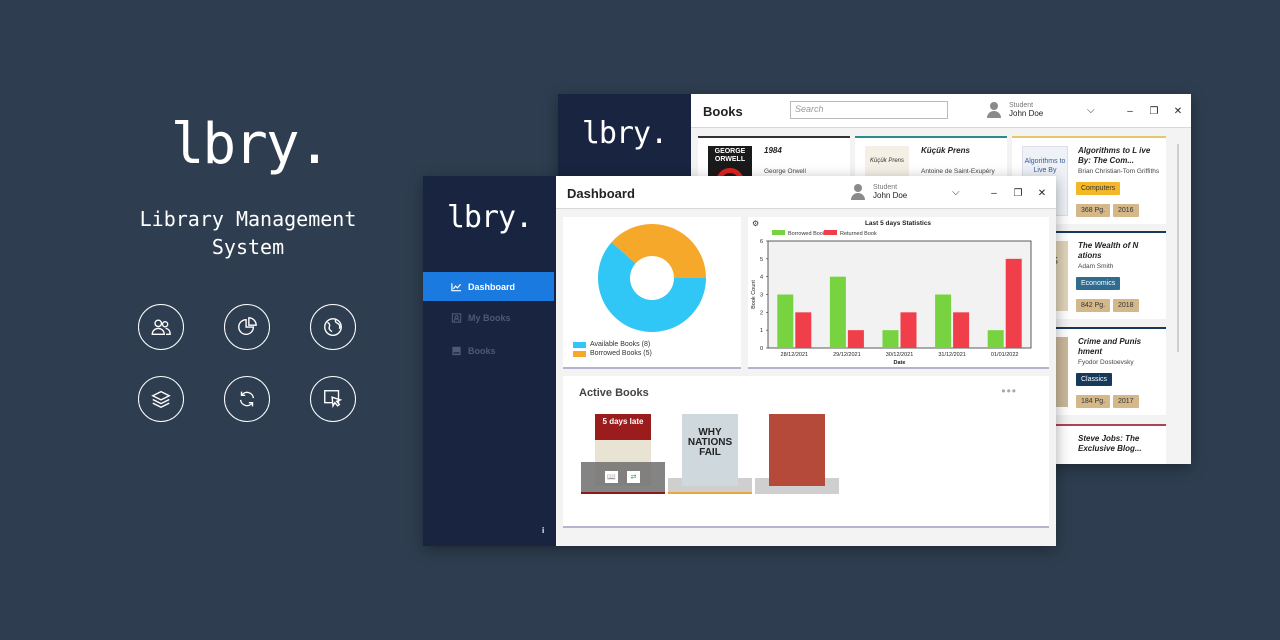 Image resolution: width=1280 pixels, height=640 pixels. I want to click on book-author: Fyodor Dostoevsky, so click(1106, 362).